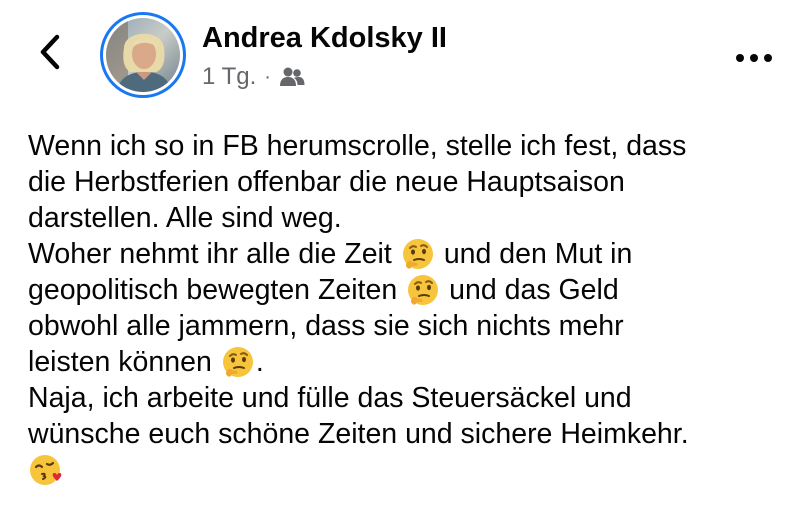 The image size is (810, 508). Describe the element at coordinates (46, 470) in the screenshot. I see `face-blowing-kiss-emoji` at that location.